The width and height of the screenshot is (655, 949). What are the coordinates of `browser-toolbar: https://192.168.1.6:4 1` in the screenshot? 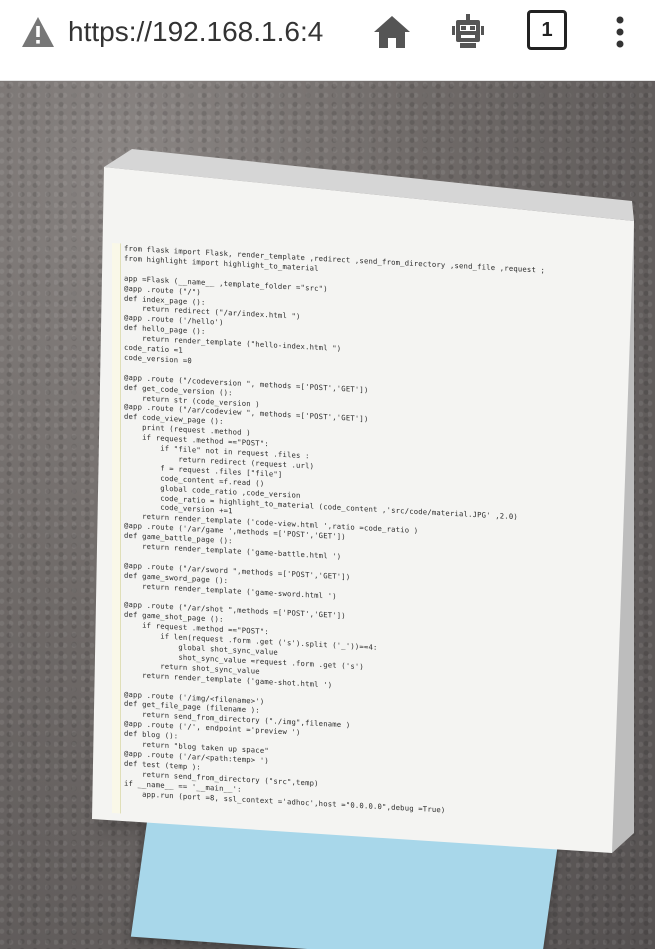 It's located at (327, 40).